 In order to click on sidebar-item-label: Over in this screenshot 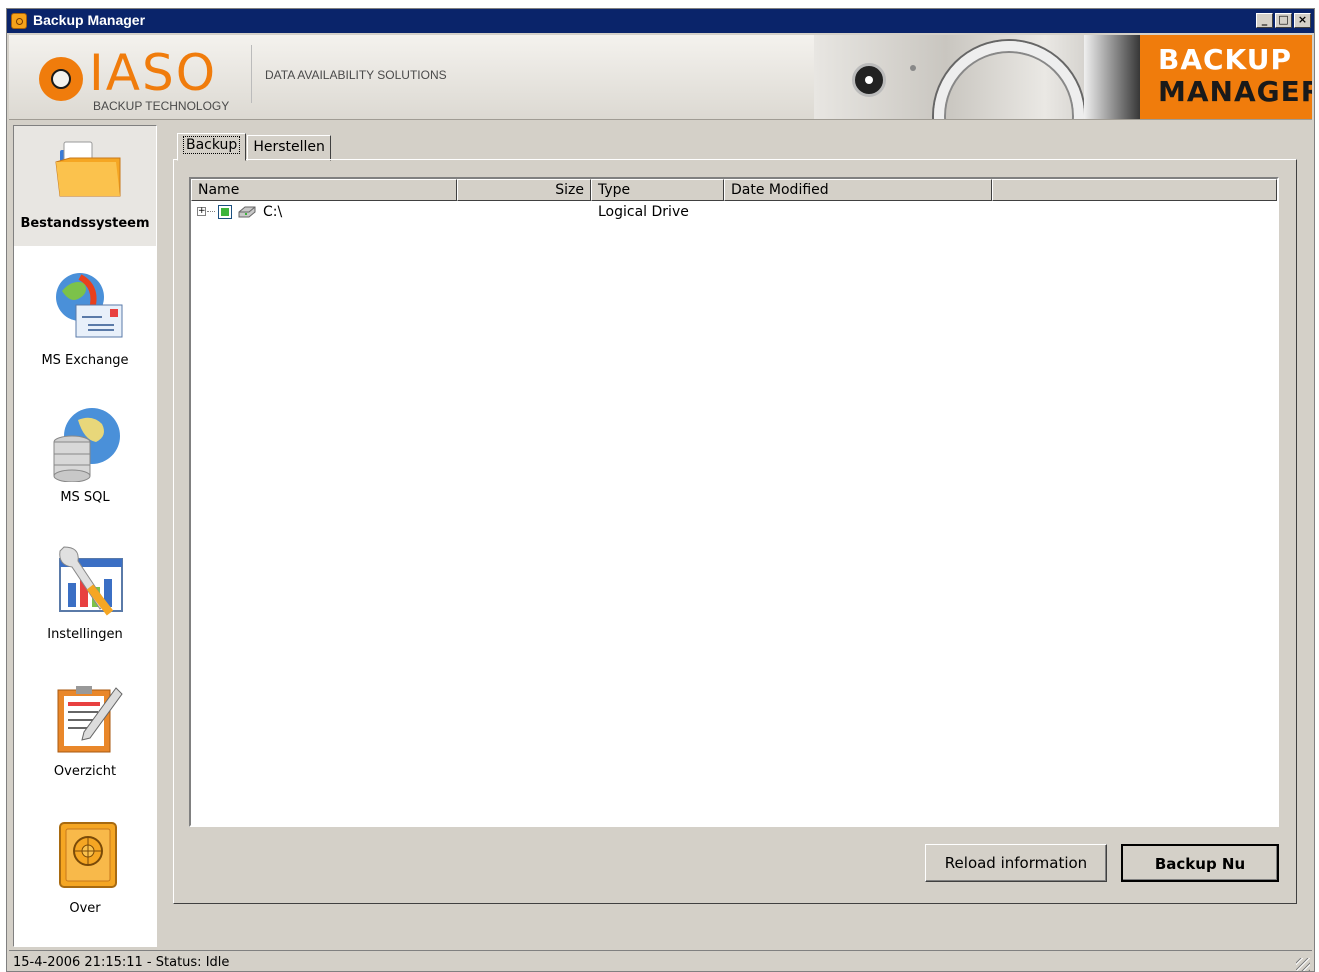, I will do `click(85, 908)`.